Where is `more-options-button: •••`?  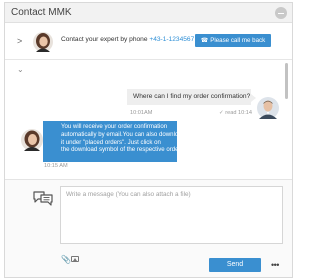
more-options-button: ••• is located at coordinates (275, 265).